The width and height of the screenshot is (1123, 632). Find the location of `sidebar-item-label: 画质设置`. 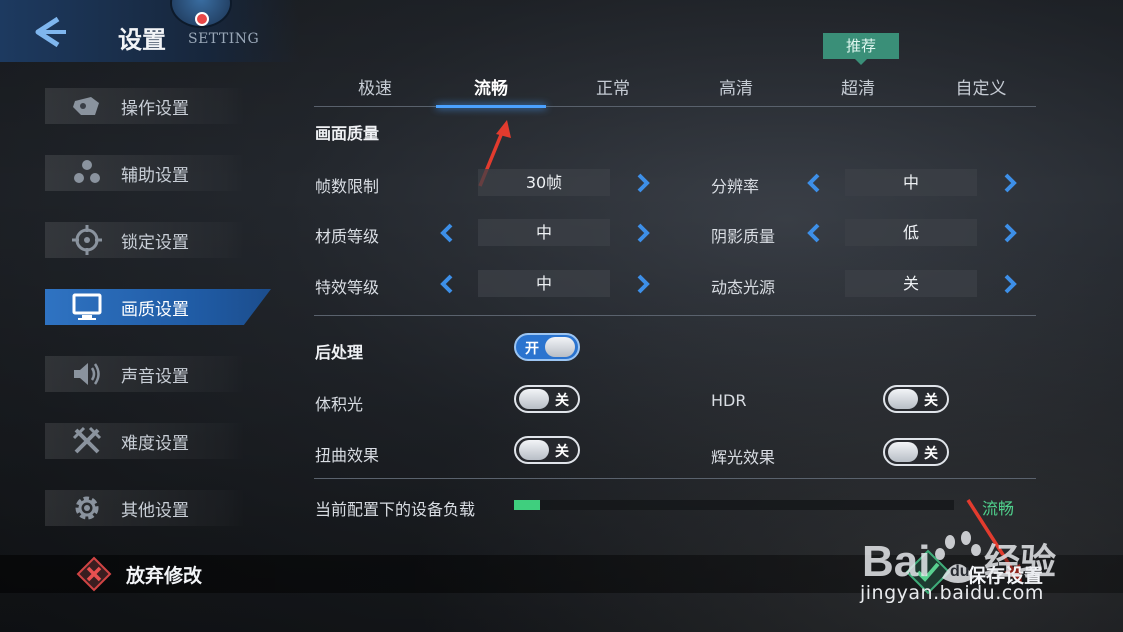

sidebar-item-label: 画质设置 is located at coordinates (155, 309).